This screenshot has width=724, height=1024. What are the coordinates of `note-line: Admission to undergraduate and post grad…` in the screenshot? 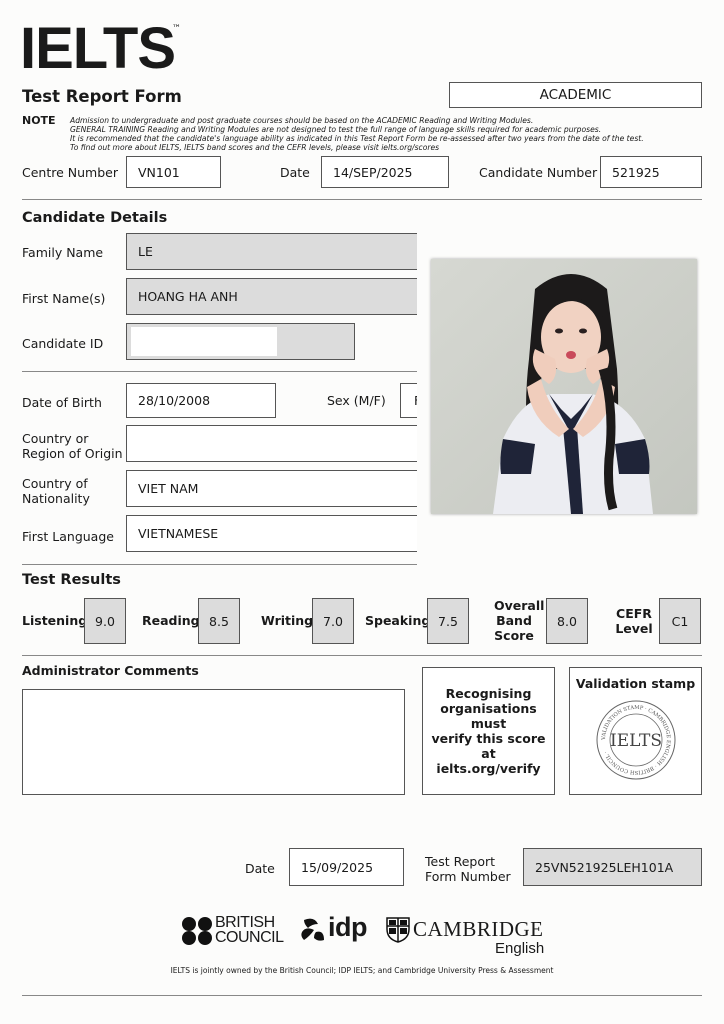 It's located at (302, 120).